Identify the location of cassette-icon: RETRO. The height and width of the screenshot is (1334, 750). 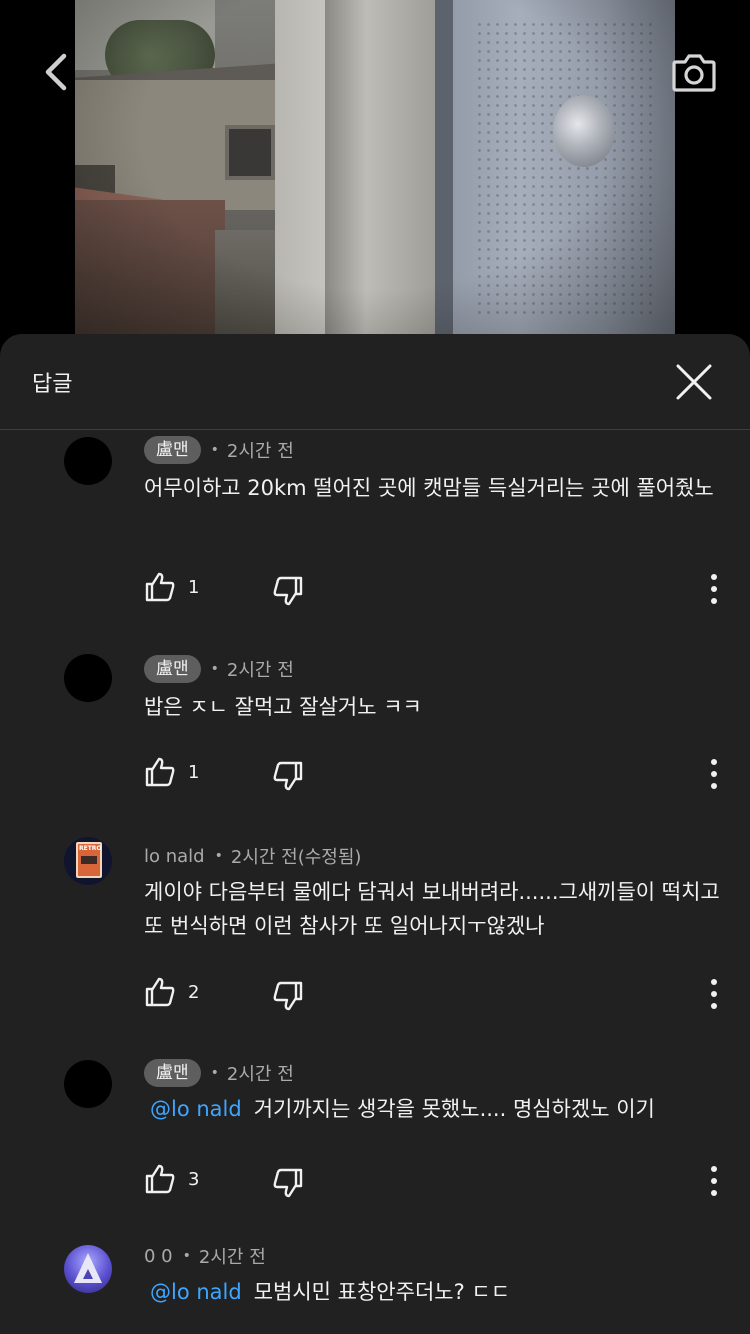
(89, 860).